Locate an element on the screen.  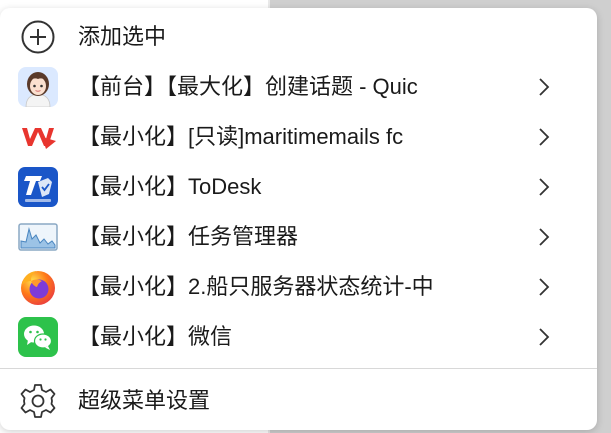
super-menu-settings-item: 超级菜单设置 is located at coordinates (298, 401).